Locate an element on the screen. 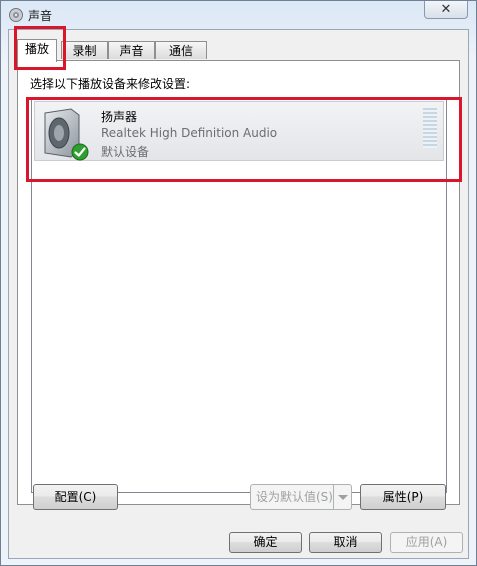 The image size is (477, 566). cancel-button: 取消 is located at coordinates (345, 542).